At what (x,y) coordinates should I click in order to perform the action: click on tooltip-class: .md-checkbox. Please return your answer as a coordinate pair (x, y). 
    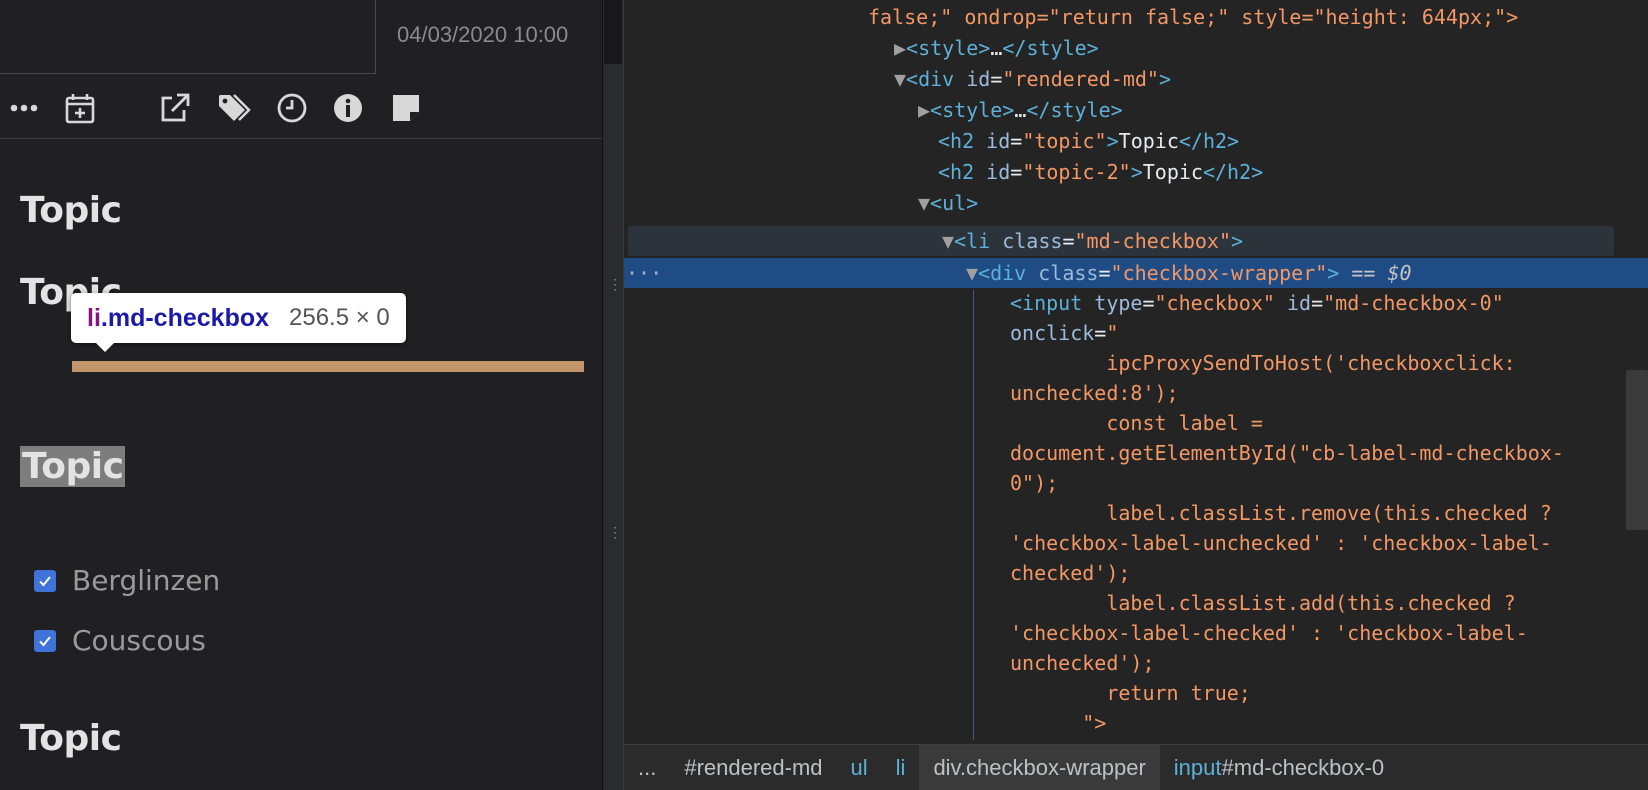
    Looking at the image, I should click on (185, 317).